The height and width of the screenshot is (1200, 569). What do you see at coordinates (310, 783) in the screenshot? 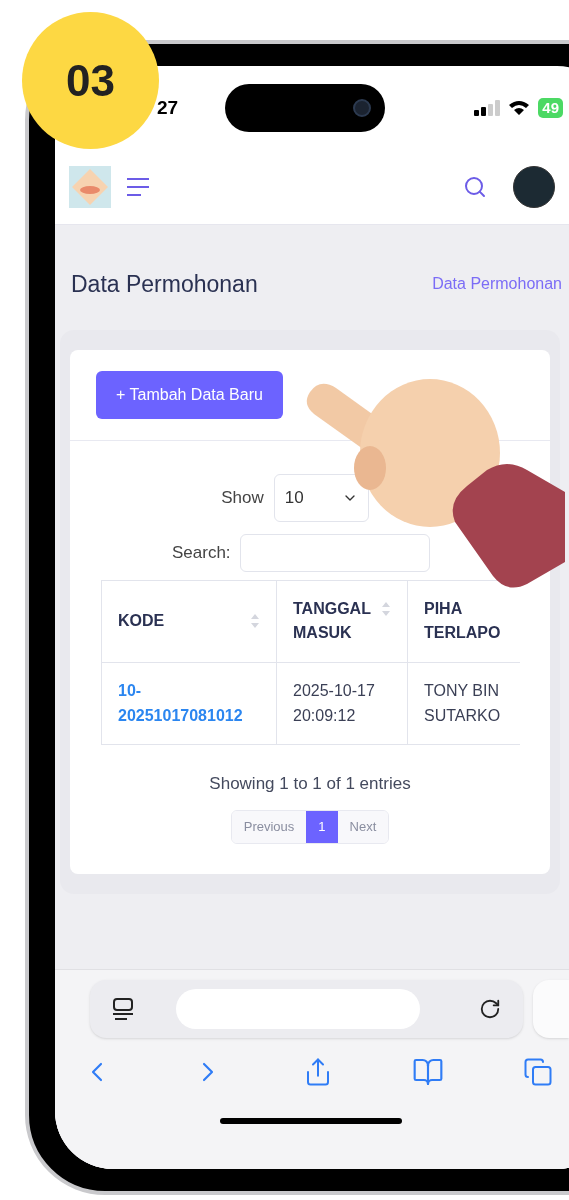
I see `entries-info: Showing 1 to 1 of 1 entries` at bounding box center [310, 783].